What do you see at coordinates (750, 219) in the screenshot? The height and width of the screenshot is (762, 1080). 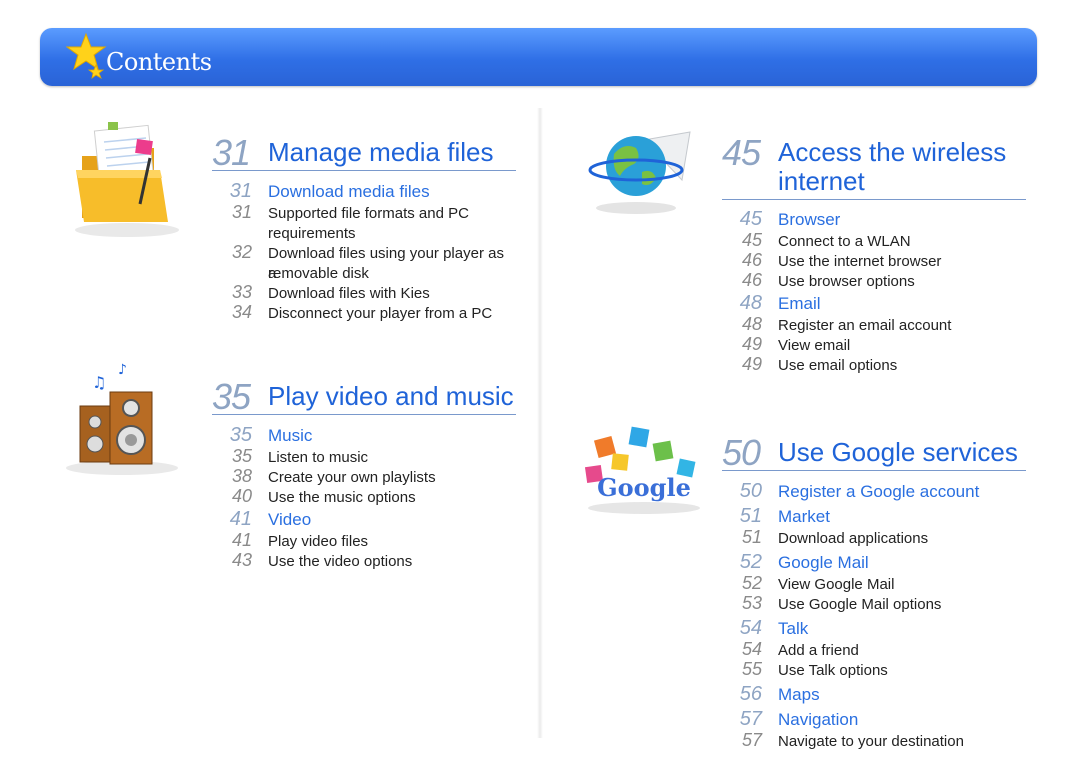 I see `item-page-number: 45` at bounding box center [750, 219].